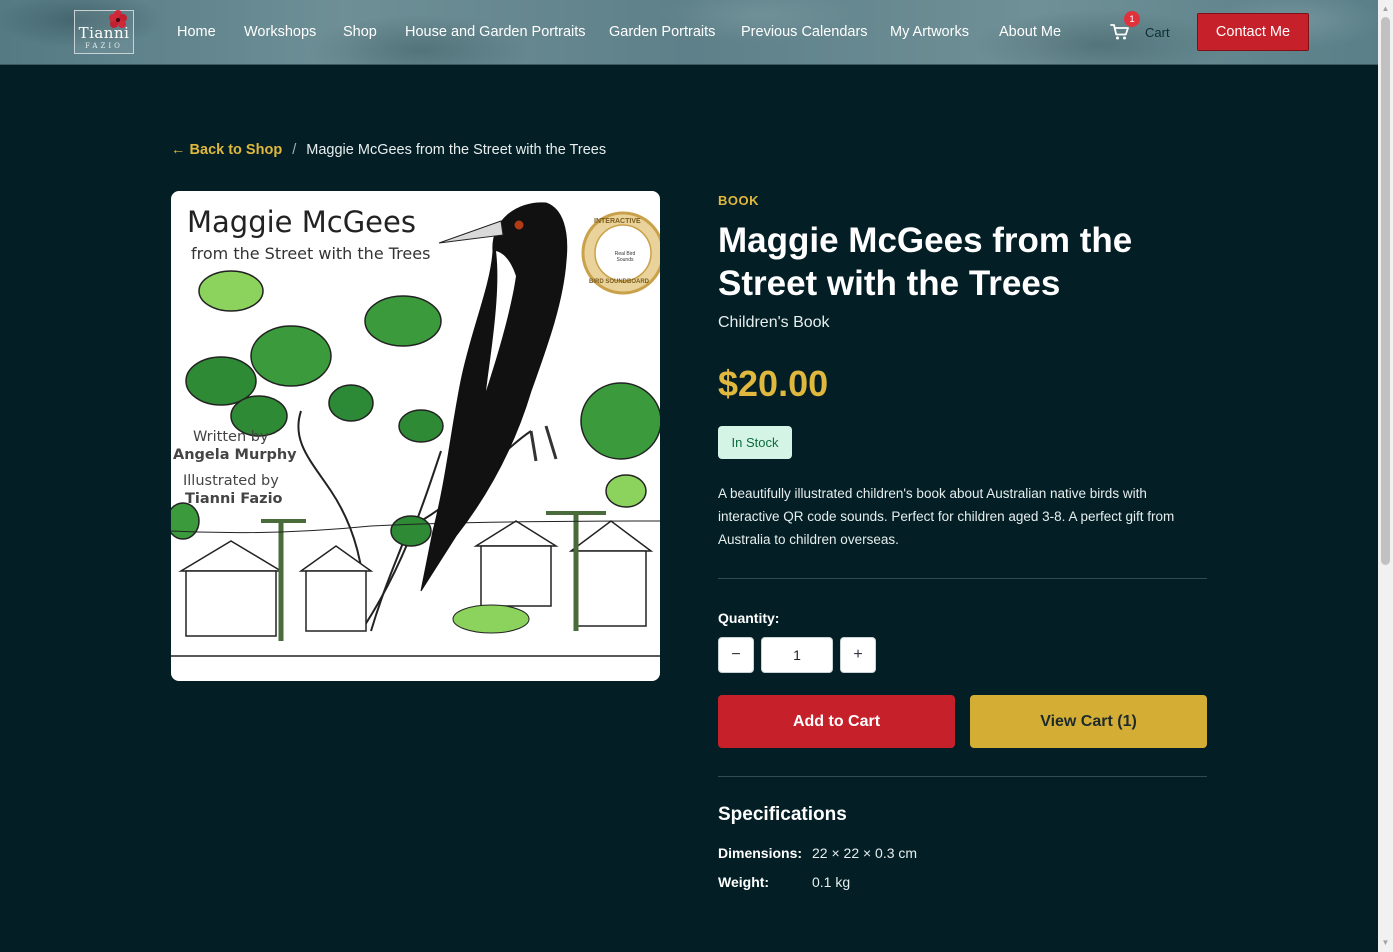  Describe the element at coordinates (760, 853) in the screenshot. I see `spec-key: Dimensions:` at that location.